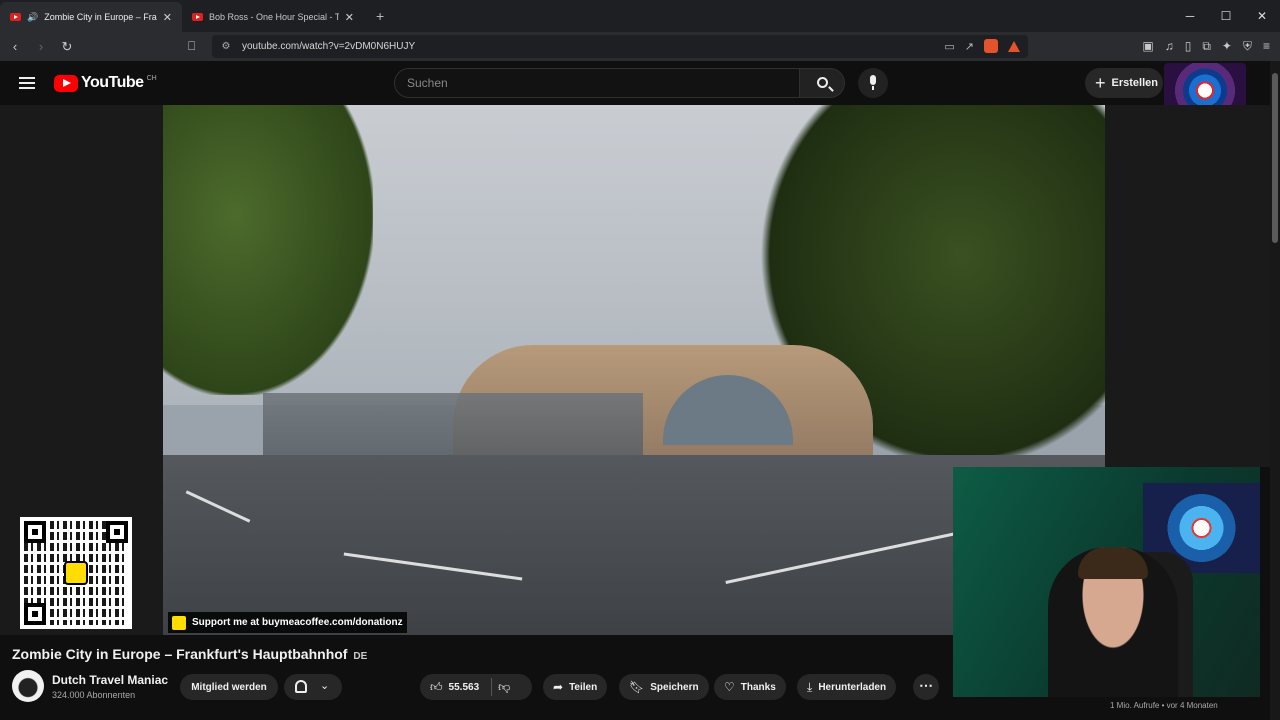  What do you see at coordinates (41, 46) in the screenshot?
I see `forward-icon: ›` at bounding box center [41, 46].